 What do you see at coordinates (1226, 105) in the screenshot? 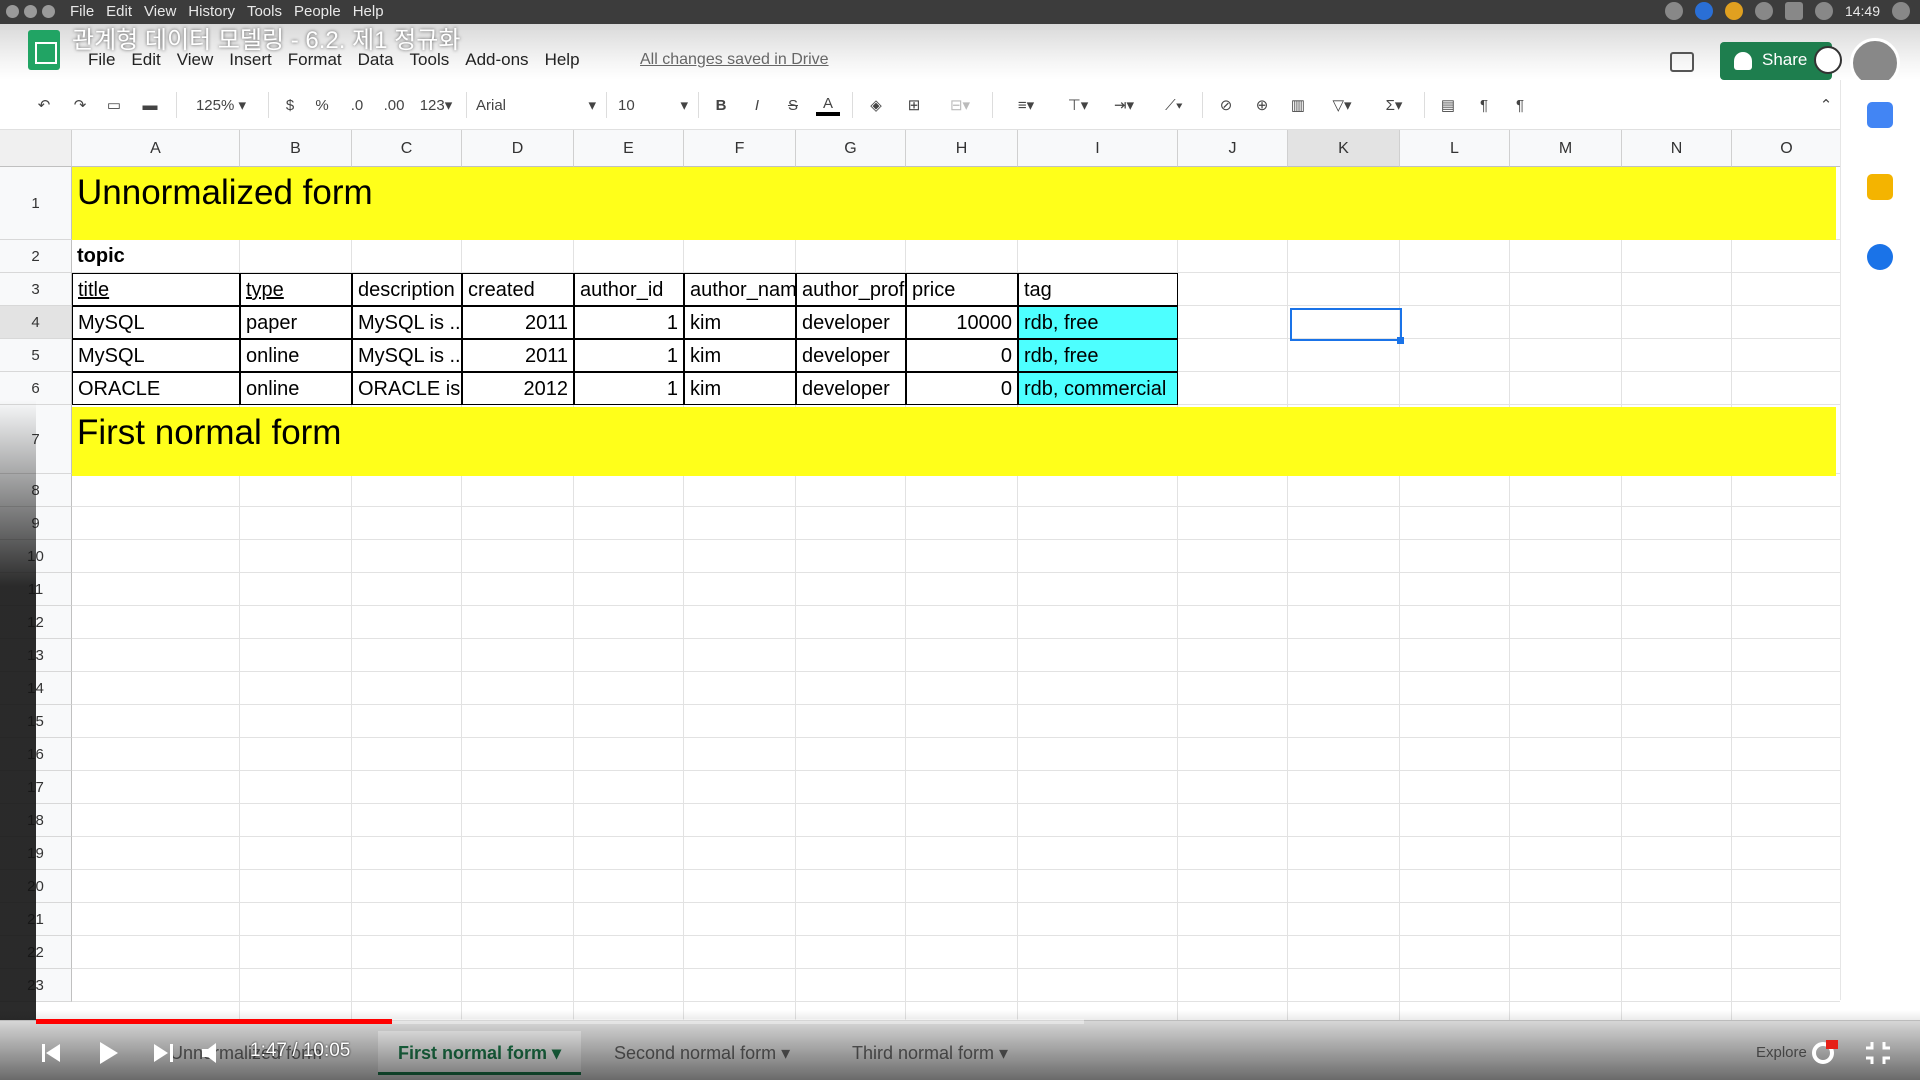
I see `insert-link-icon: ⊘` at bounding box center [1226, 105].